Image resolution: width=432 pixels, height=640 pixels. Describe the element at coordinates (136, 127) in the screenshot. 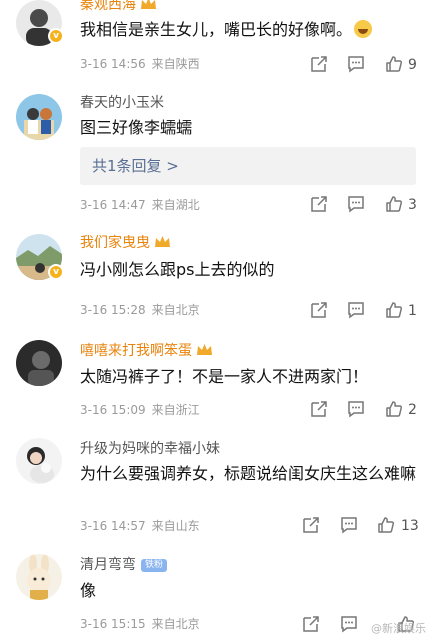

I see `comment-text: 图三好像李蠕蠕` at that location.